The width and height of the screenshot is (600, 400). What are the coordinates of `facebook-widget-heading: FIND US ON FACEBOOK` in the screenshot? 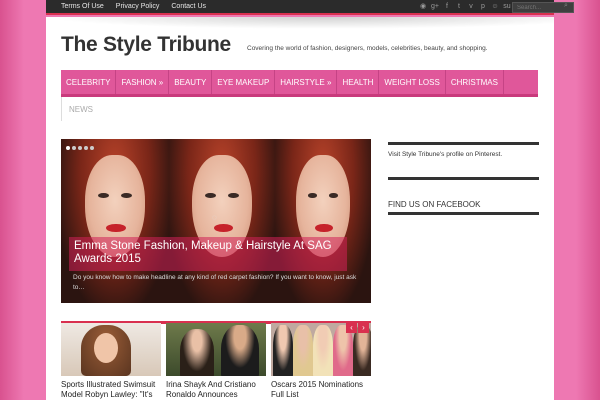 It's located at (463, 207).